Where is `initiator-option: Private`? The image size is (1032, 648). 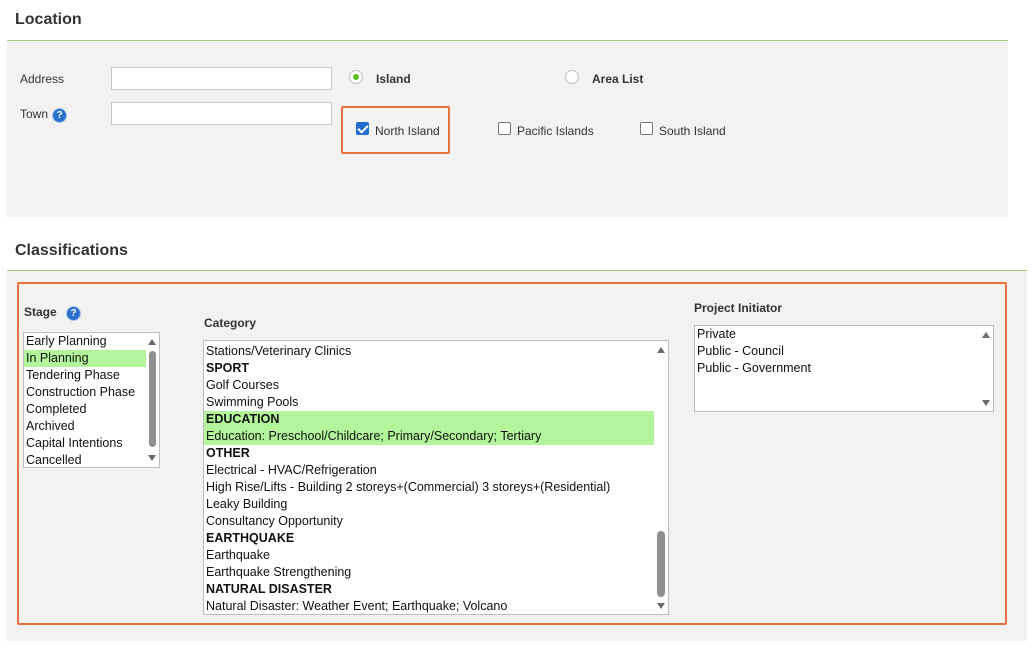 initiator-option: Private is located at coordinates (837, 334).